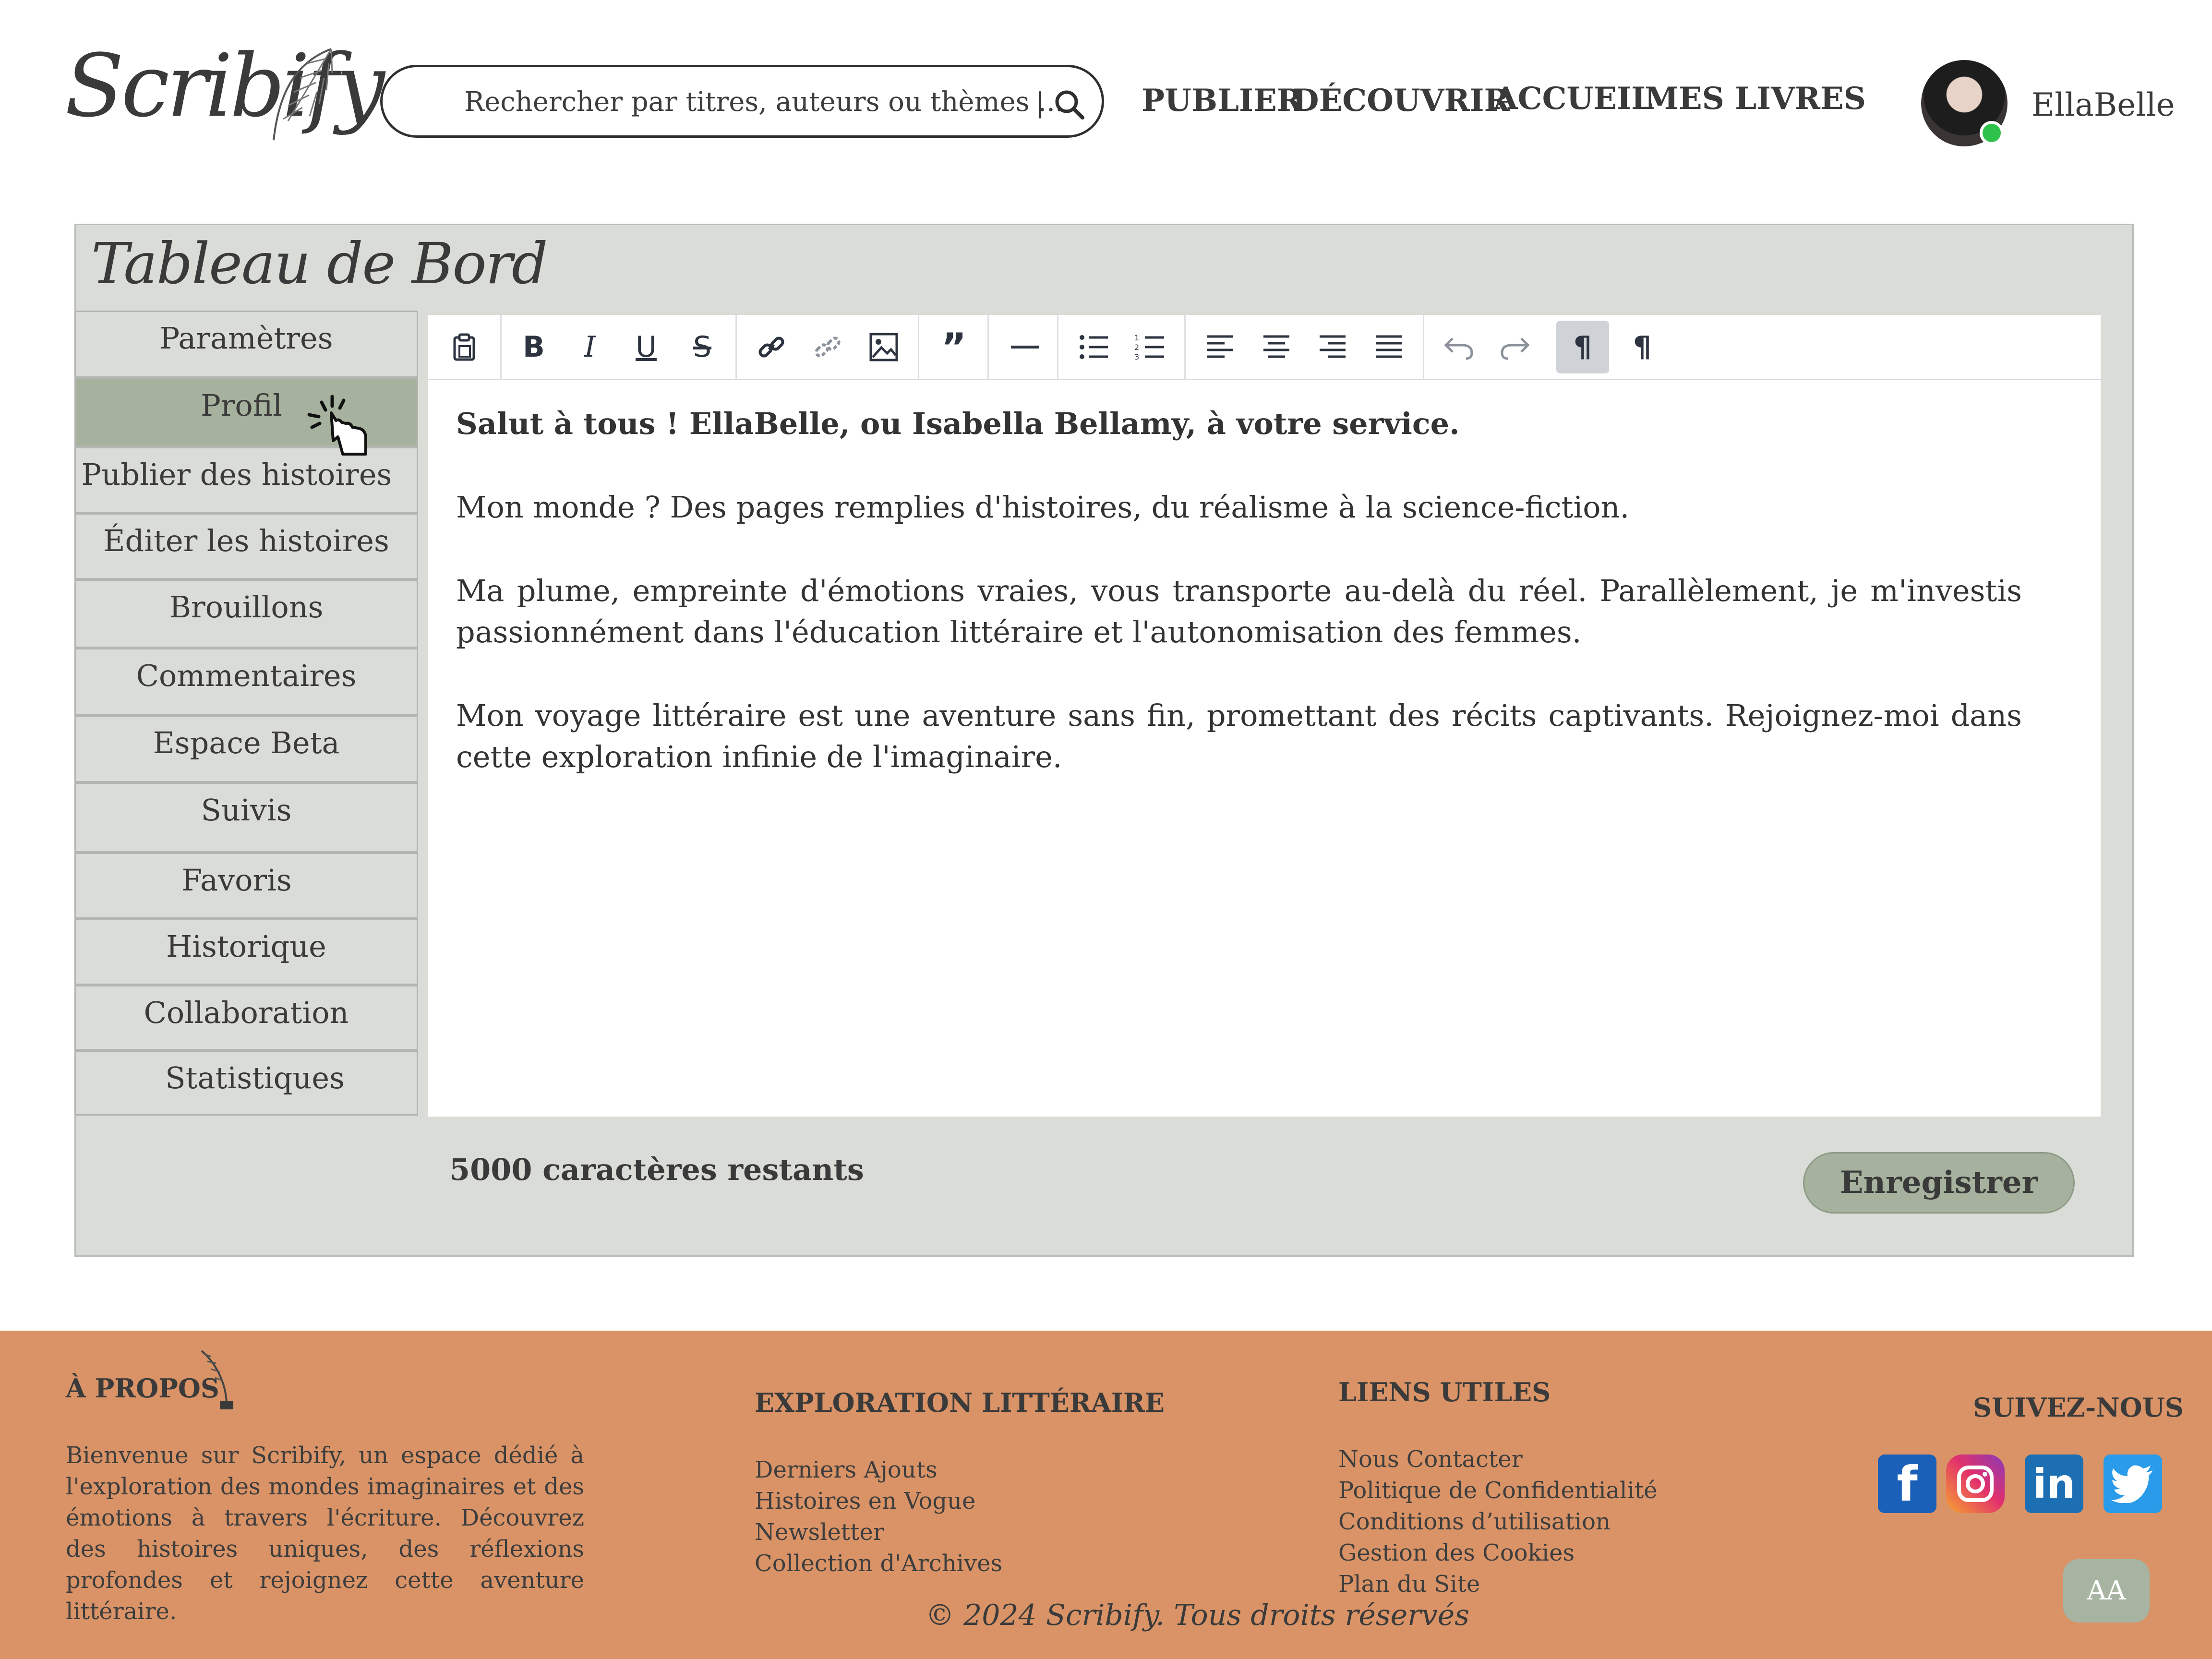 Image resolution: width=2212 pixels, height=1659 pixels. I want to click on footer-link: Conditions d’utilisation, so click(1498, 1522).